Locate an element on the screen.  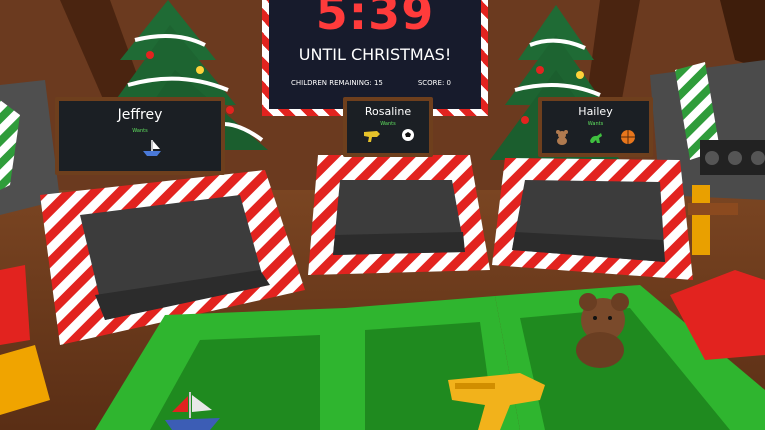
countdown-time: 5:39 is located at coordinates (375, 20).